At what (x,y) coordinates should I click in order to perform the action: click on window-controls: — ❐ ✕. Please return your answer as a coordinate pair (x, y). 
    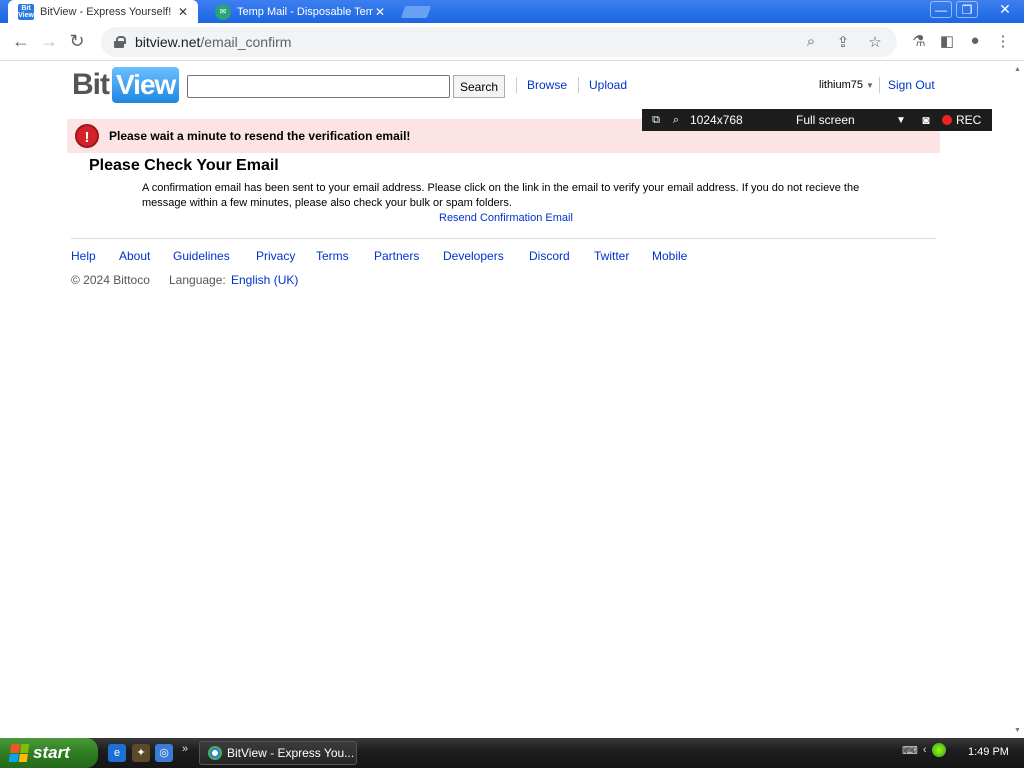
    Looking at the image, I should click on (977, 9).